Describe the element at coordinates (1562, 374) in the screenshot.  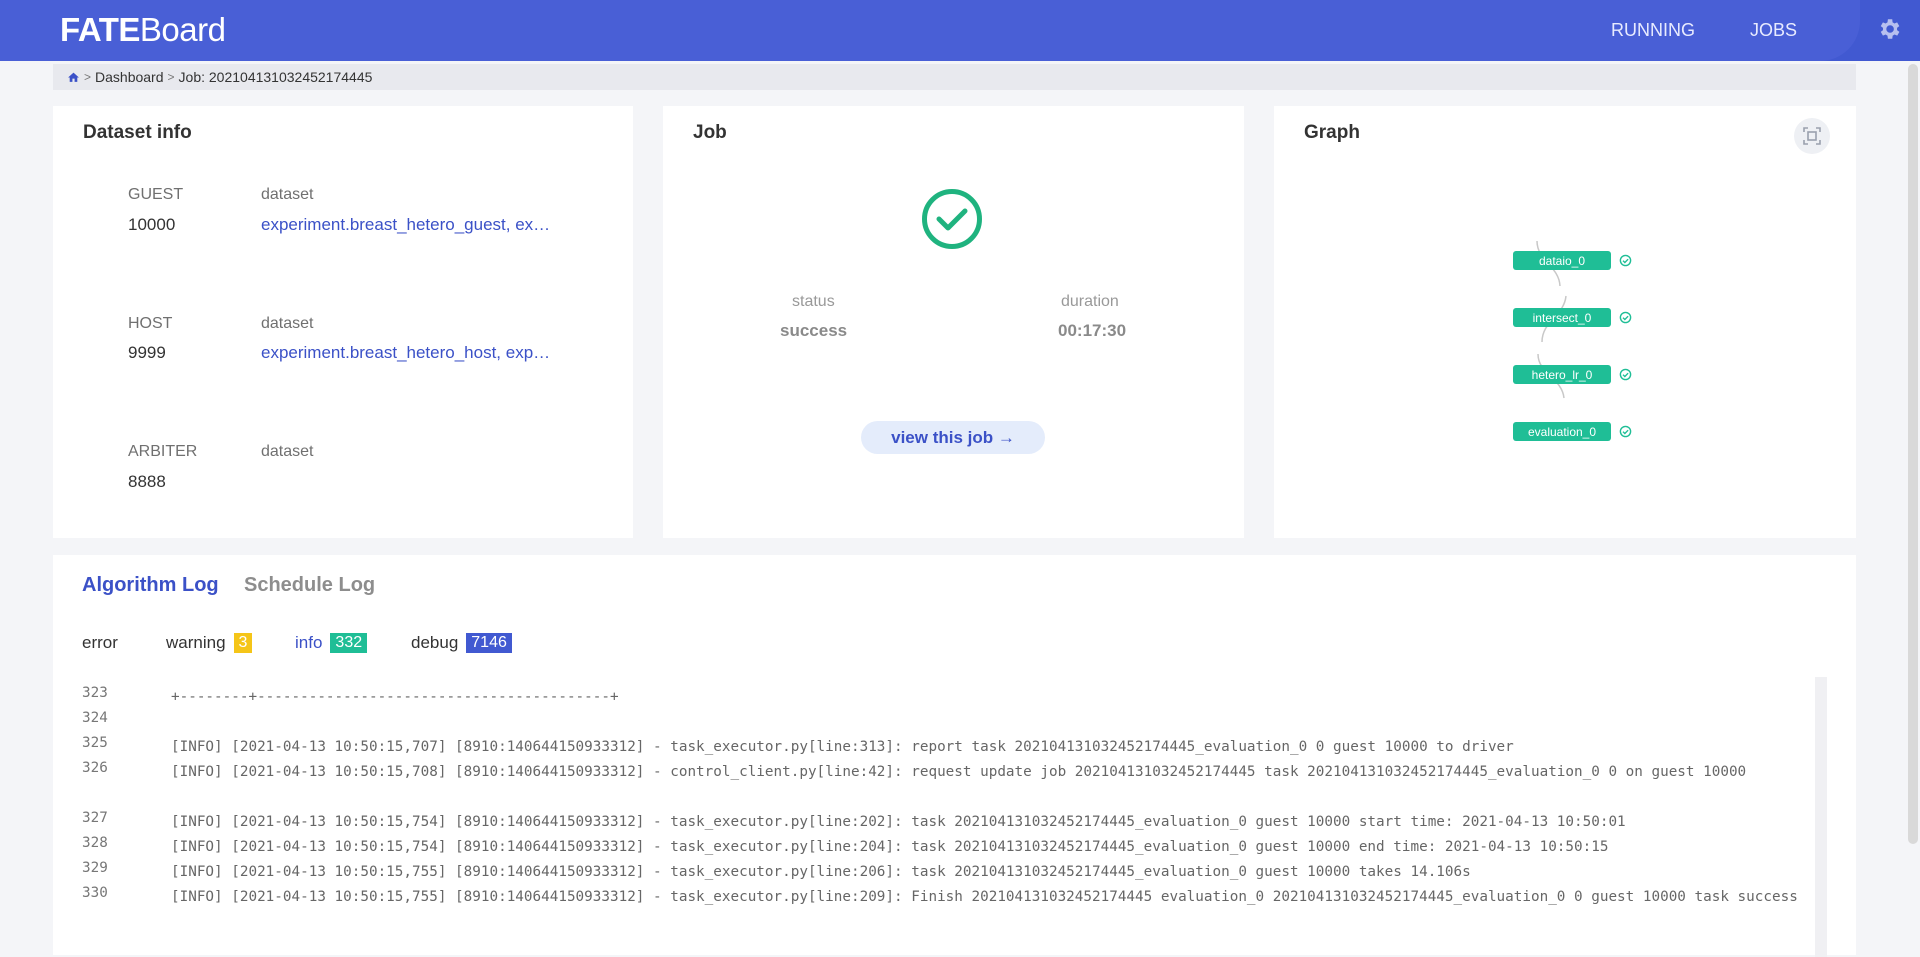
I see `graph-node-hetero-lr: hetero_lr_0` at that location.